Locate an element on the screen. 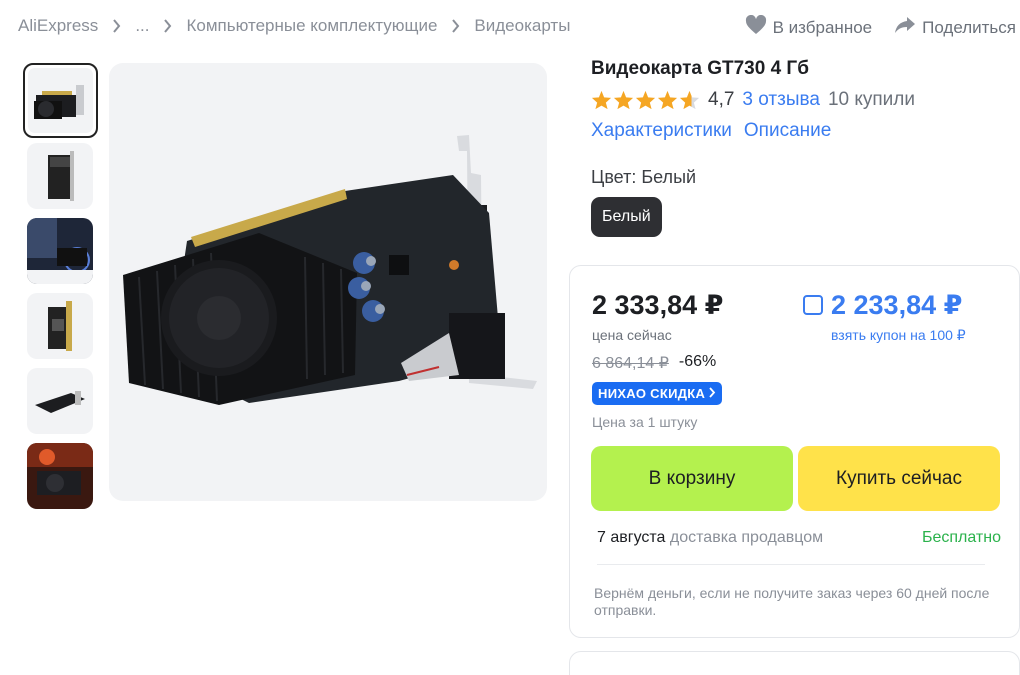 This screenshot has width=1020, height=675. delivery-date: 7 августа is located at coordinates (631, 537).